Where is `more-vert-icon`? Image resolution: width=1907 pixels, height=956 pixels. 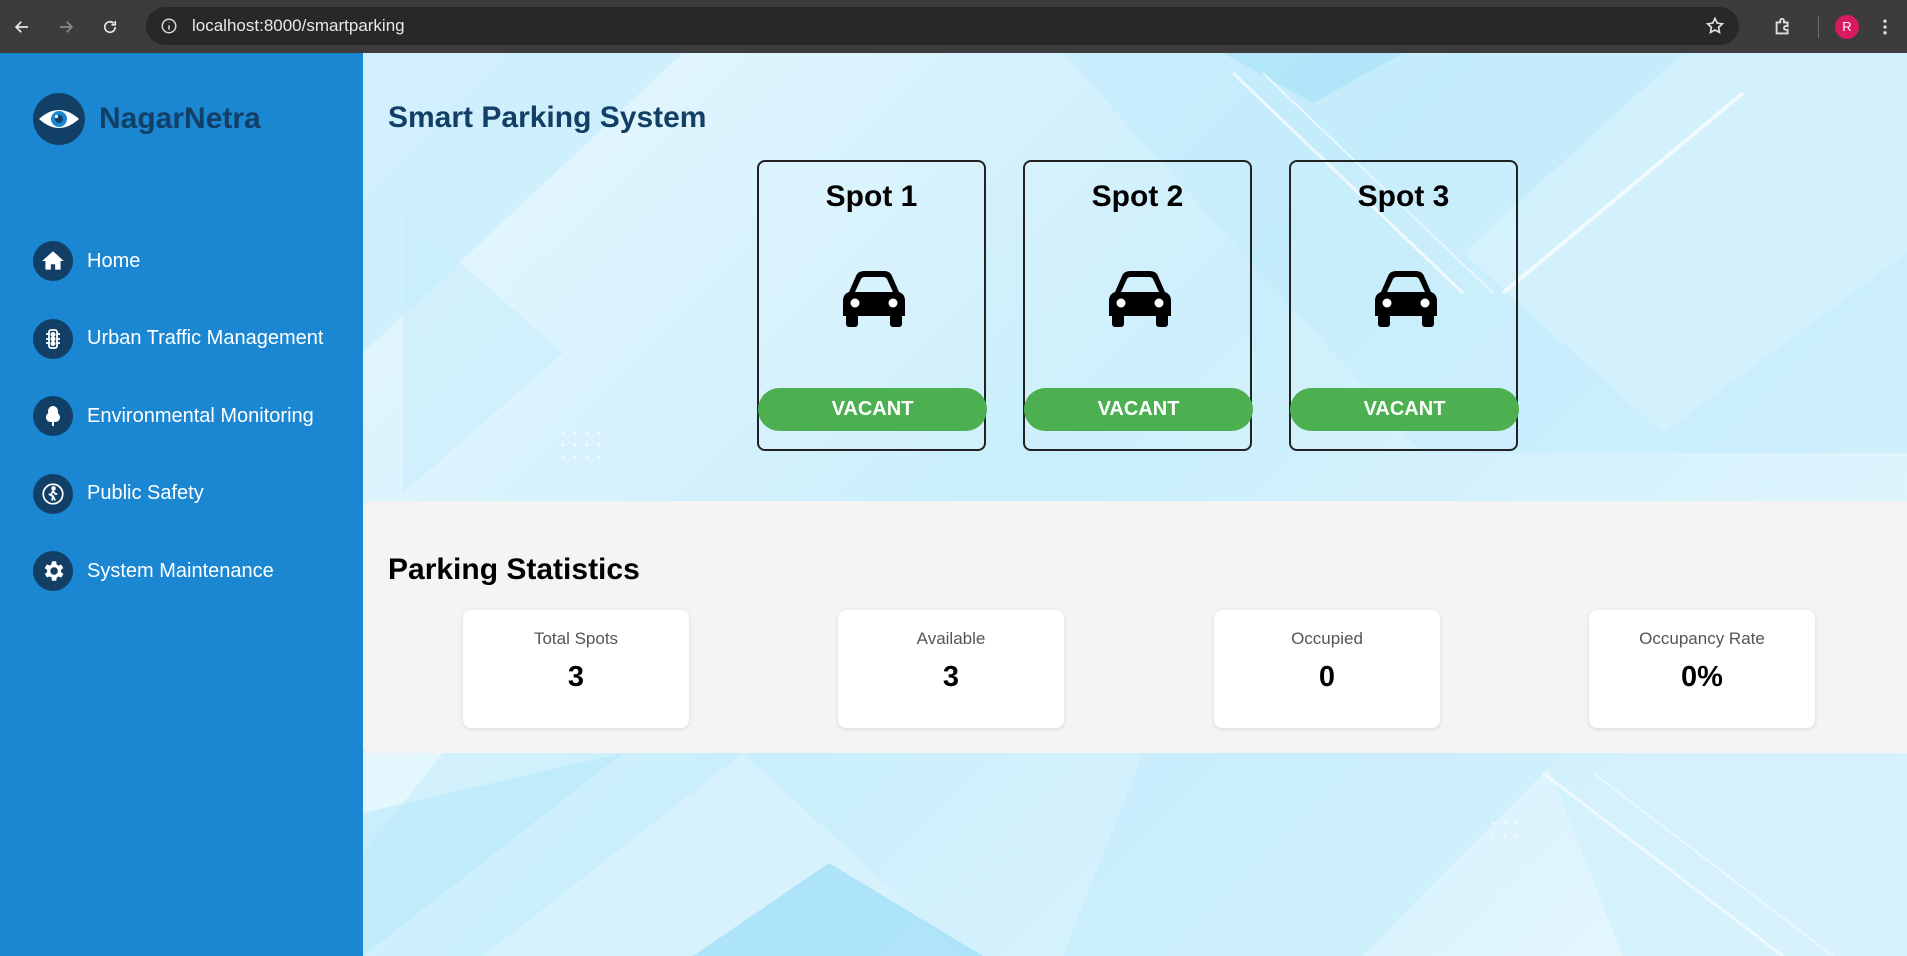
more-vert-icon is located at coordinates (1885, 27).